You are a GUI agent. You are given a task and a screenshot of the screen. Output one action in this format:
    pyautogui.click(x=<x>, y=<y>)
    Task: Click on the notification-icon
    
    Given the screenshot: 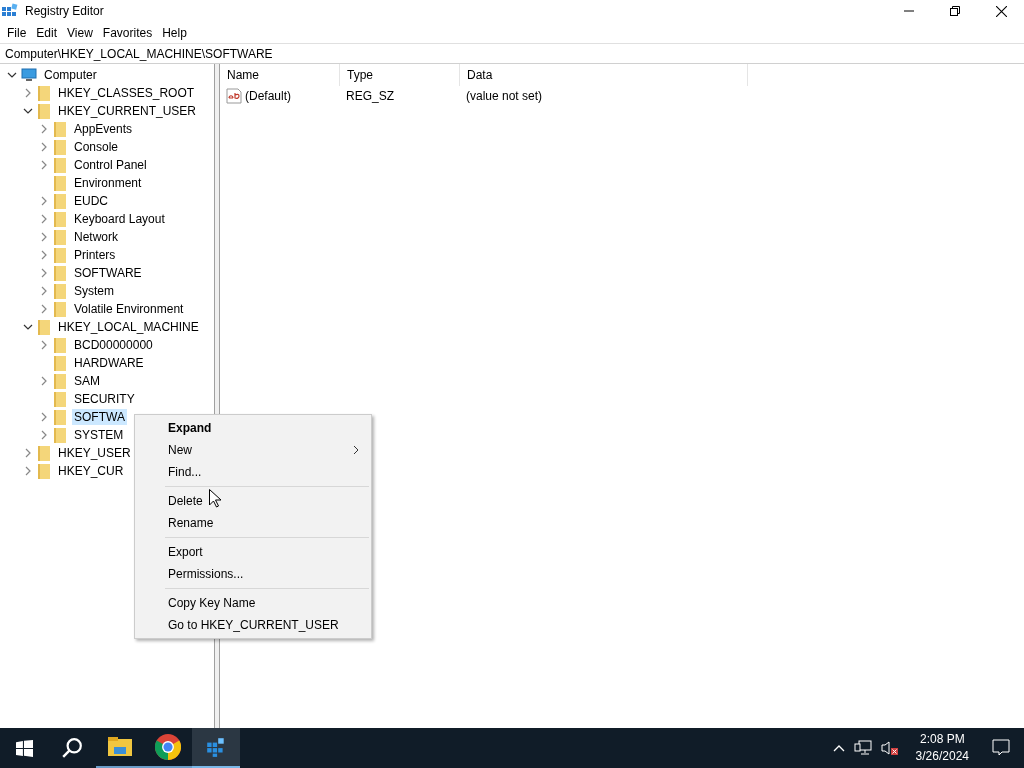 What is the action you would take?
    pyautogui.click(x=1001, y=748)
    